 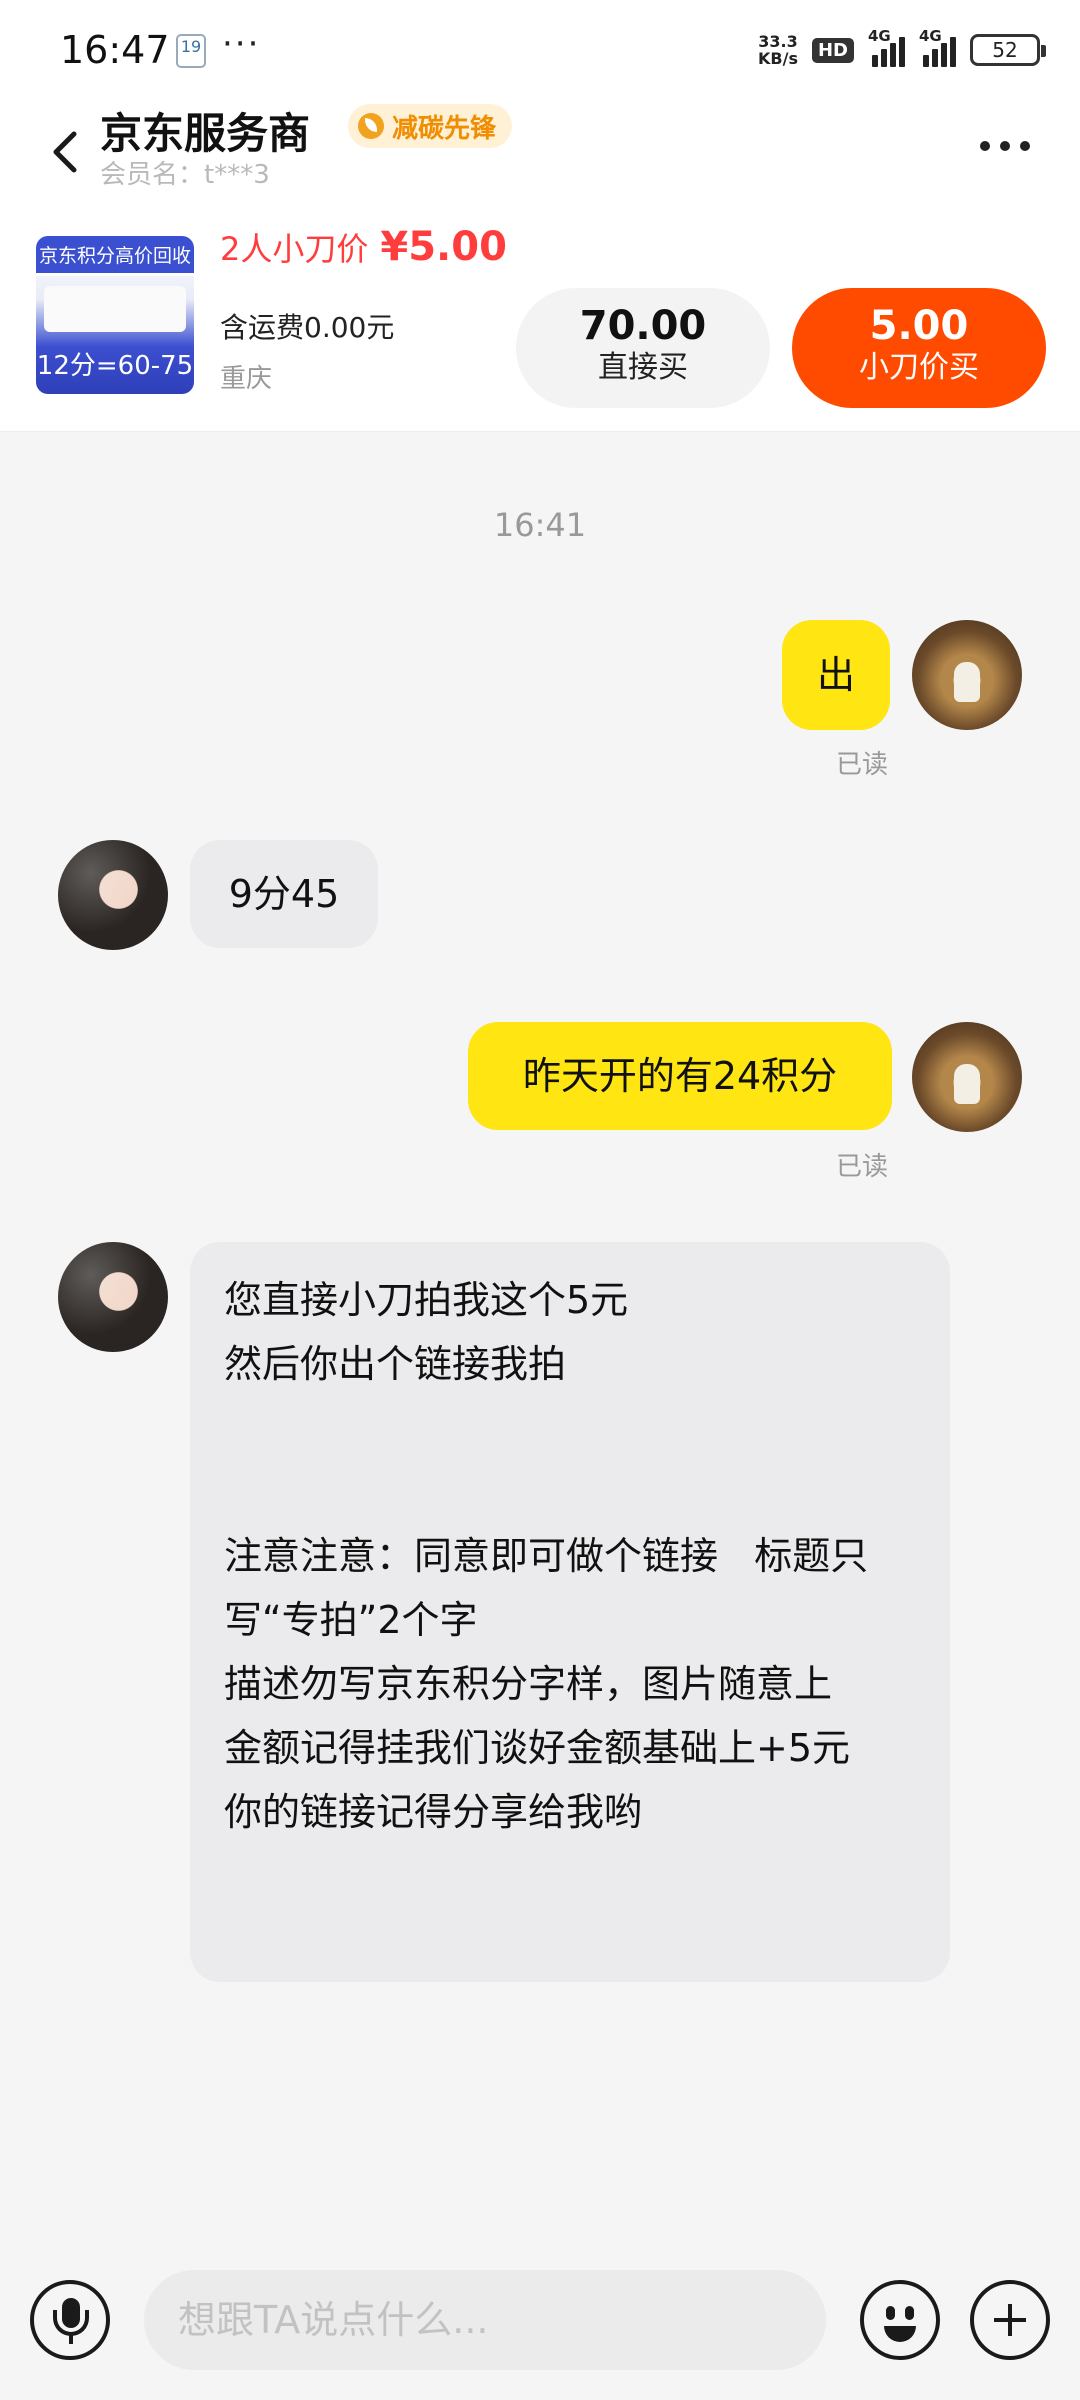 I want to click on shop-name: 京东服务商, so click(x=205, y=130).